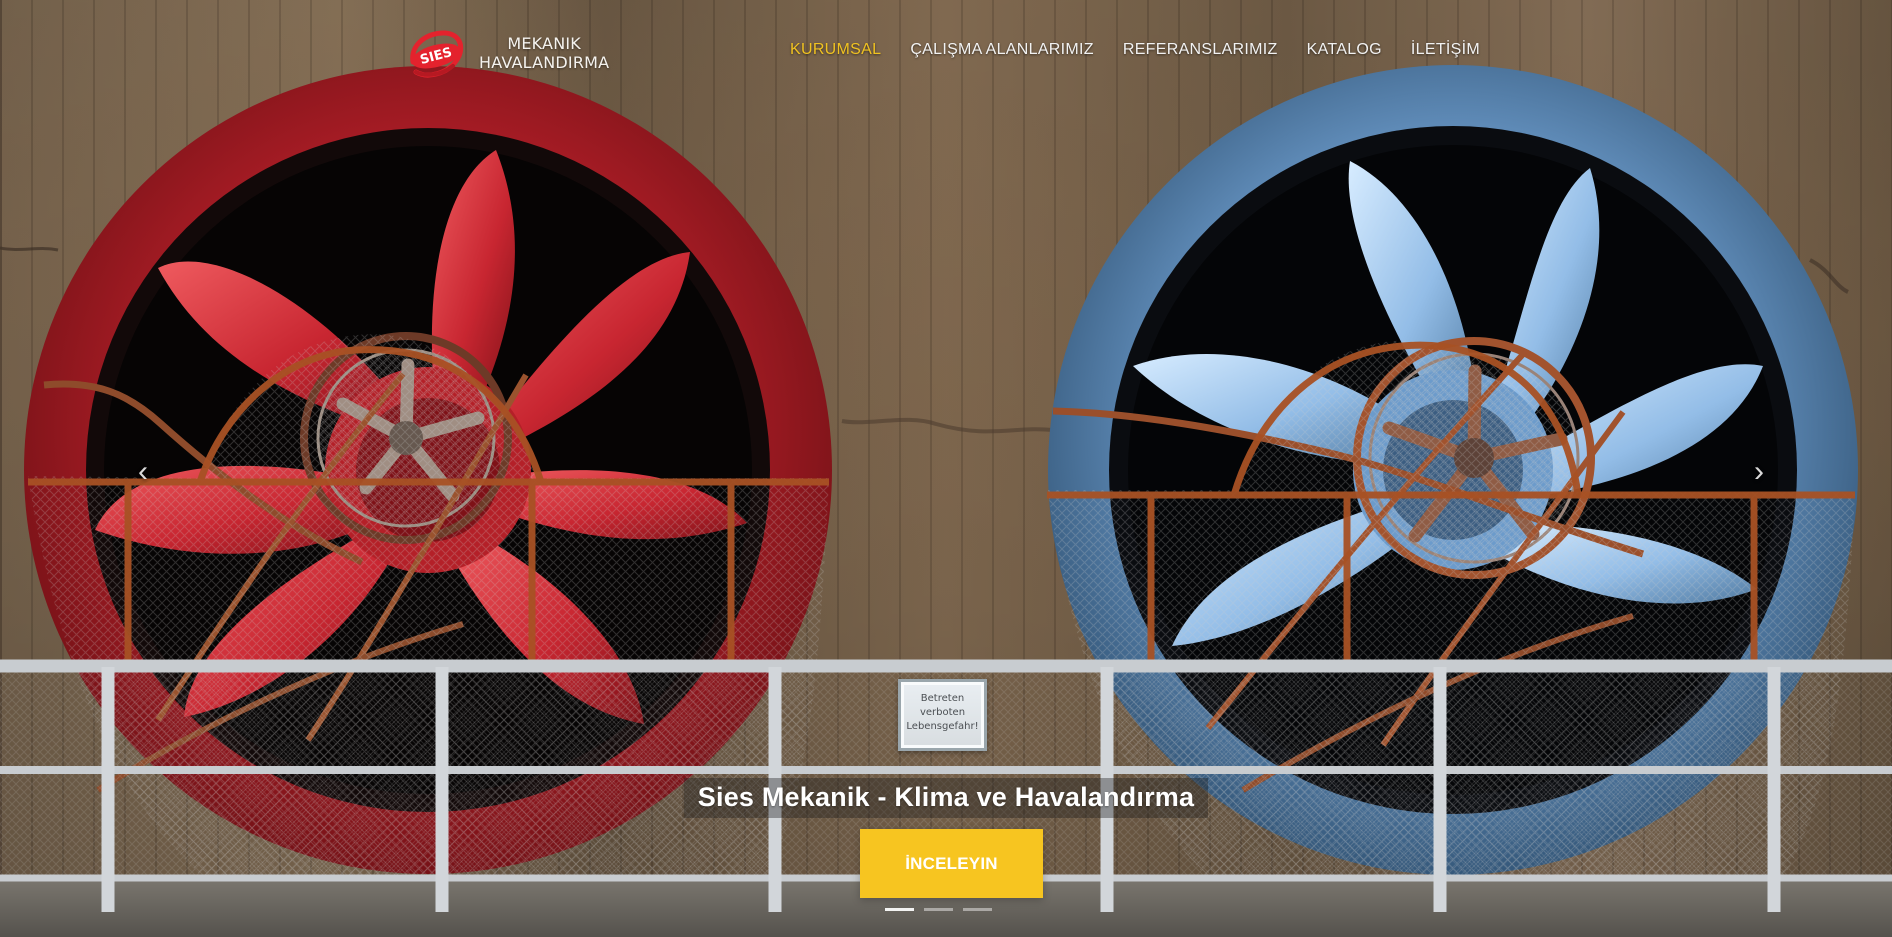 The height and width of the screenshot is (937, 1892). Describe the element at coordinates (942, 712) in the screenshot. I see `warning-sign-line-2: verboten` at that location.